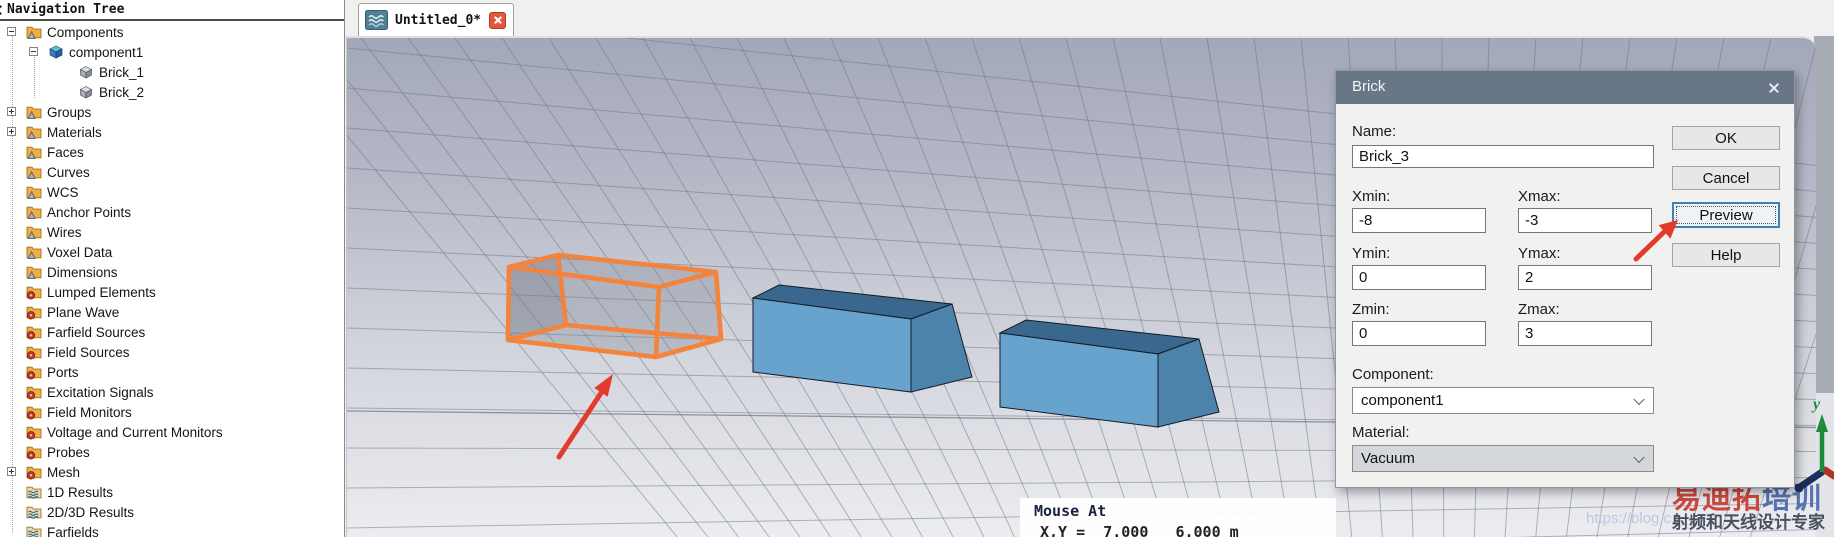  Describe the element at coordinates (1585, 333) in the screenshot. I see `zmax-input` at that location.